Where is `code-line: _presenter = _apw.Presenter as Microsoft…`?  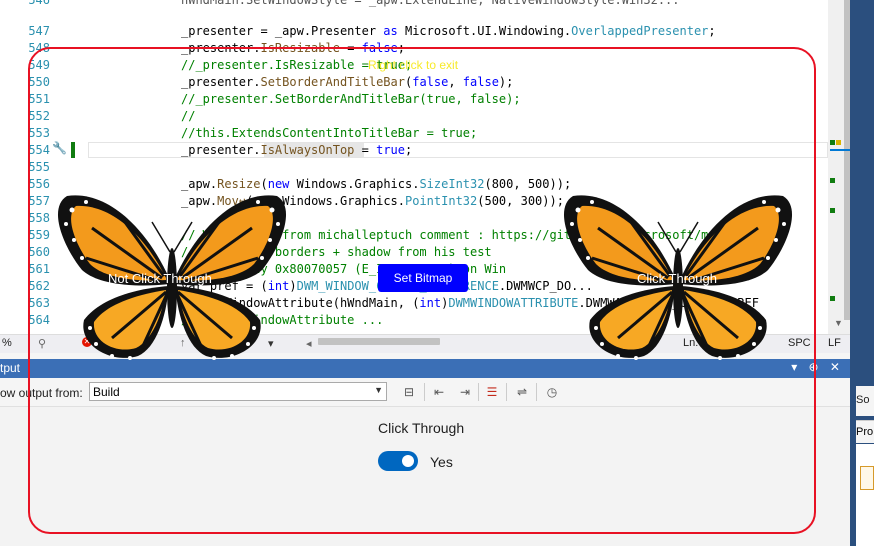
code-line: _presenter = _apw.Presenter as Microsoft… is located at coordinates (448, 31).